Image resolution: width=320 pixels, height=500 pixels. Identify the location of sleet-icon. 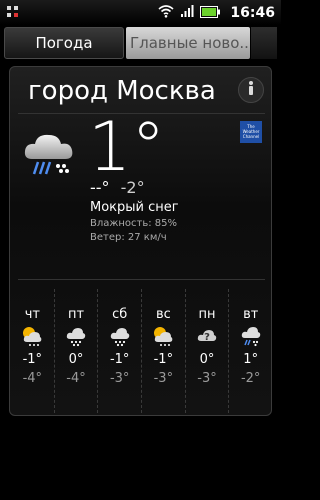
(50, 154).